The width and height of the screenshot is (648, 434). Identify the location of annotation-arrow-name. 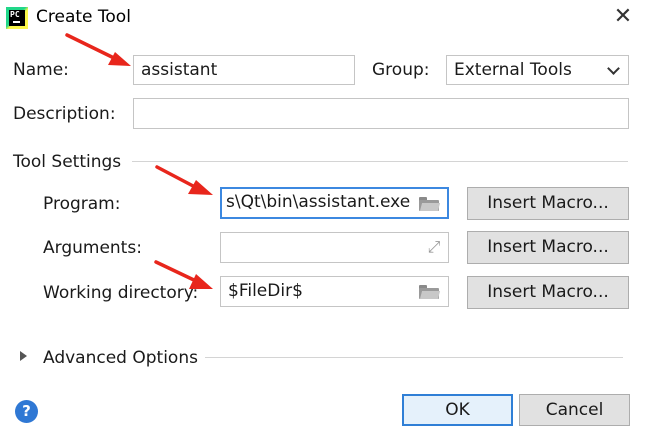
(98, 49).